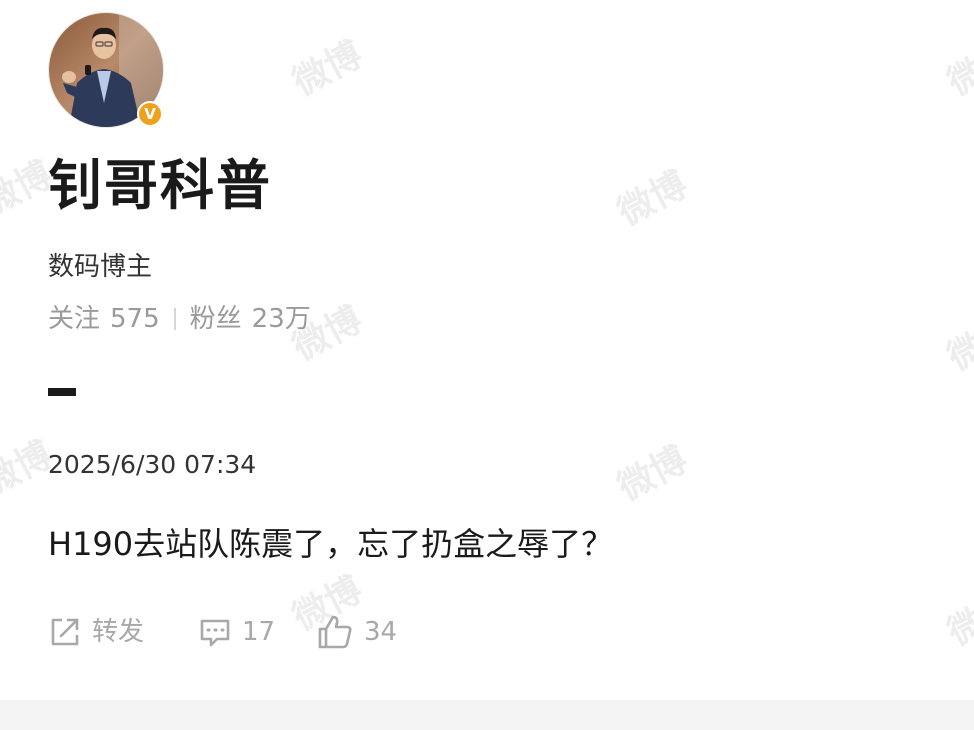 The height and width of the screenshot is (730, 974). I want to click on following-label: 关注, so click(74, 319).